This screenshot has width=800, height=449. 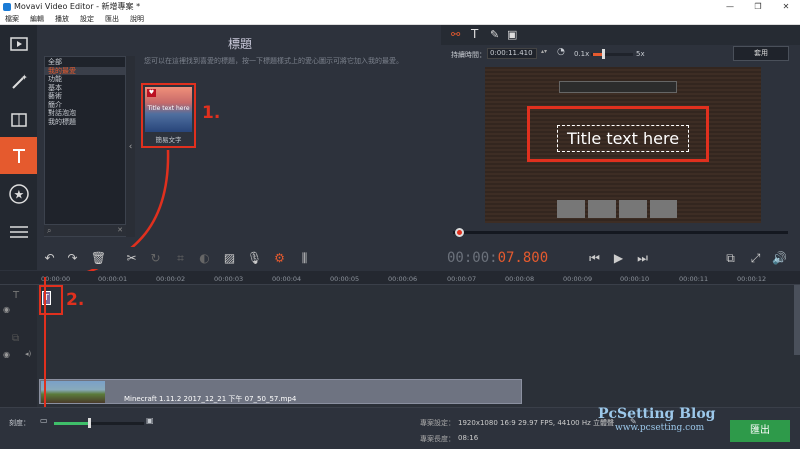 What do you see at coordinates (437, 439) in the screenshot?
I see `project-length-label: 專案長度：` at bounding box center [437, 439].